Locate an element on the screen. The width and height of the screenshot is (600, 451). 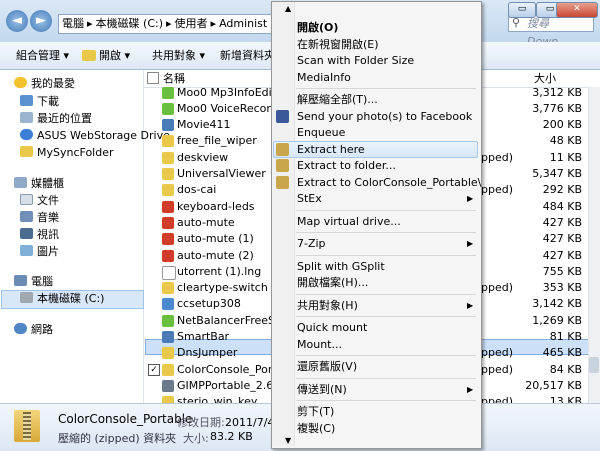
nav-item-downloads: 下載 is located at coordinates (39, 102).